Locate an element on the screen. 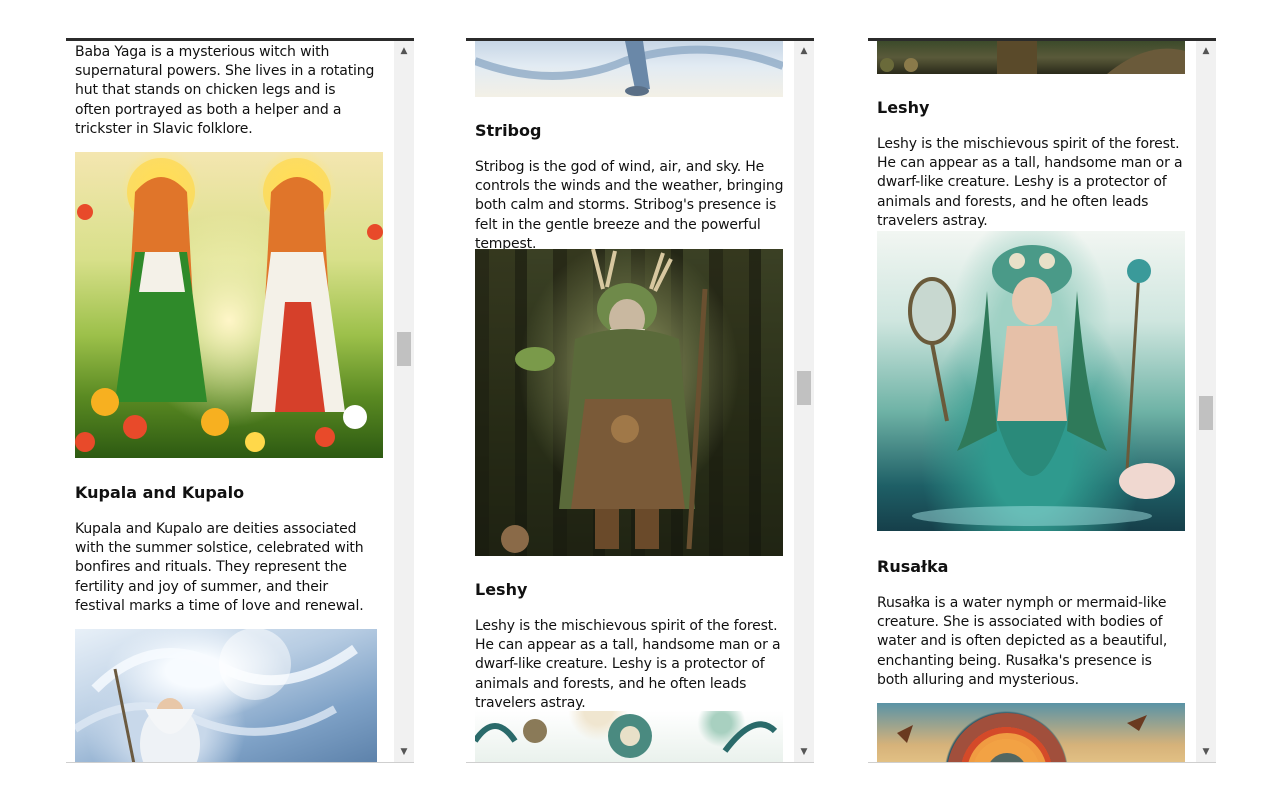 The image size is (1280, 800). leshy-illustration is located at coordinates (629, 402).